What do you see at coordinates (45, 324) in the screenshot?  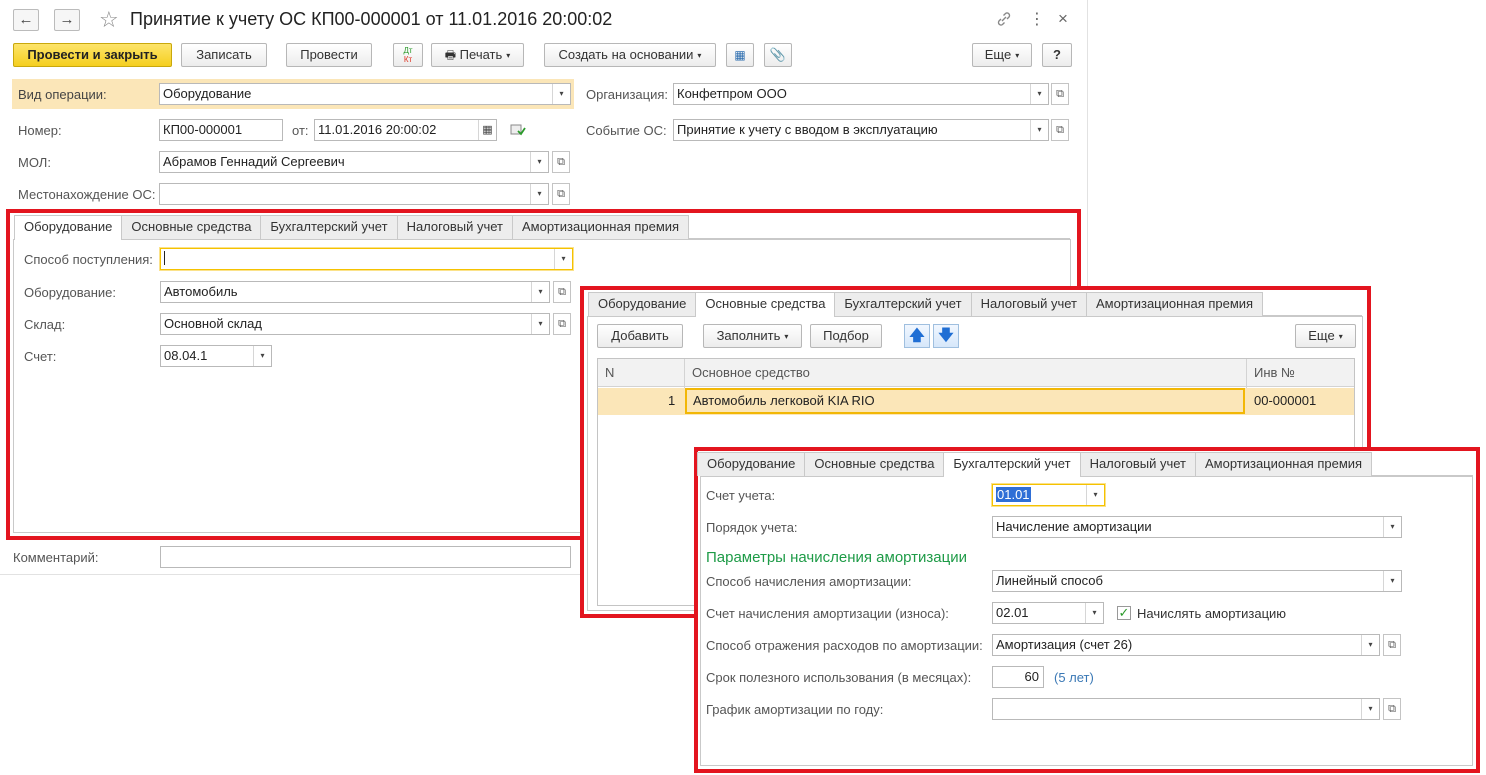 I see `warehouse-label: Склад:` at bounding box center [45, 324].